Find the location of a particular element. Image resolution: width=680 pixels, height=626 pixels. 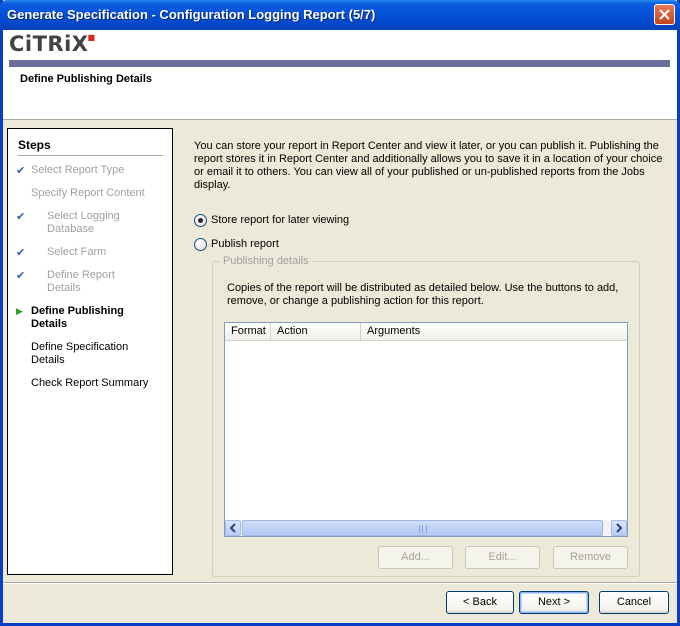

page-title: Define Publishing Details is located at coordinates (86, 79).